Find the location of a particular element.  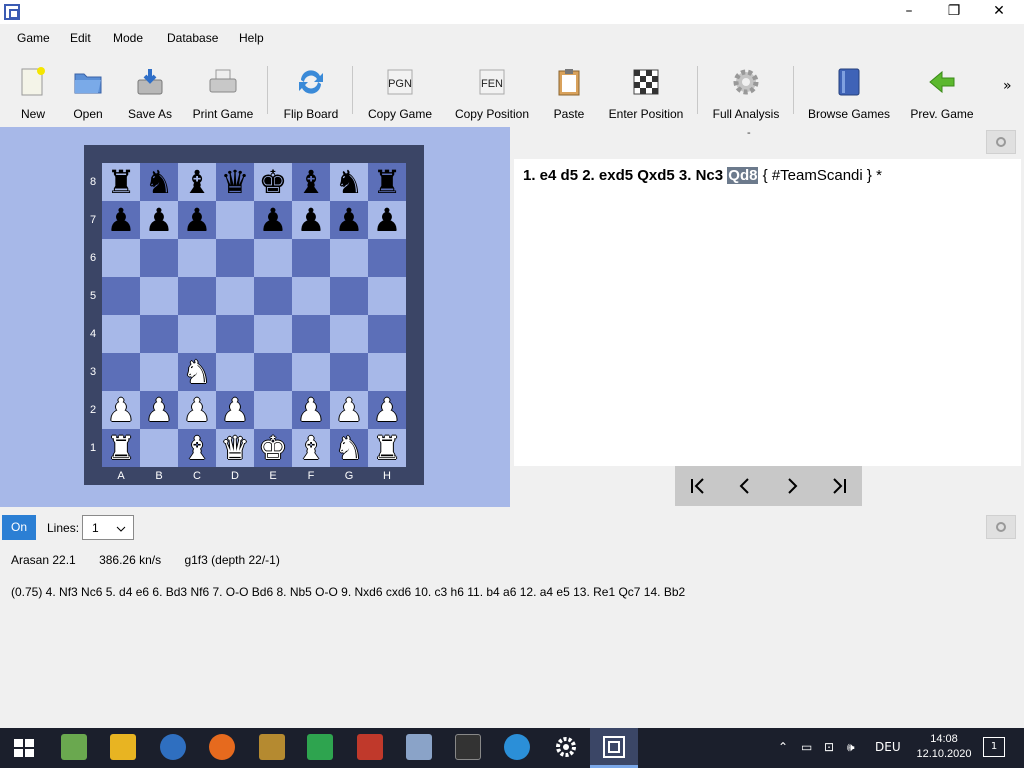

board-square-a8: ♜ is located at coordinates (121, 182).